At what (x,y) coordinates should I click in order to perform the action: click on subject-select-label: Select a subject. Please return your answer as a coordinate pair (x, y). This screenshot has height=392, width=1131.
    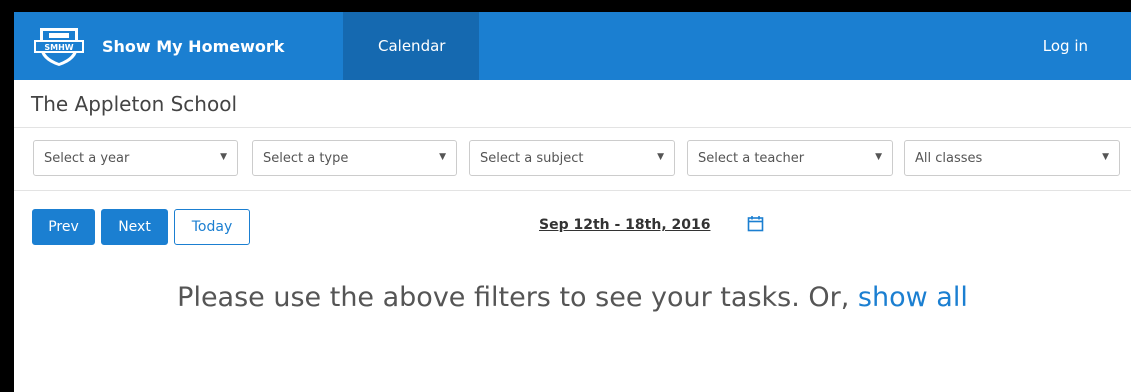
    Looking at the image, I should click on (532, 158).